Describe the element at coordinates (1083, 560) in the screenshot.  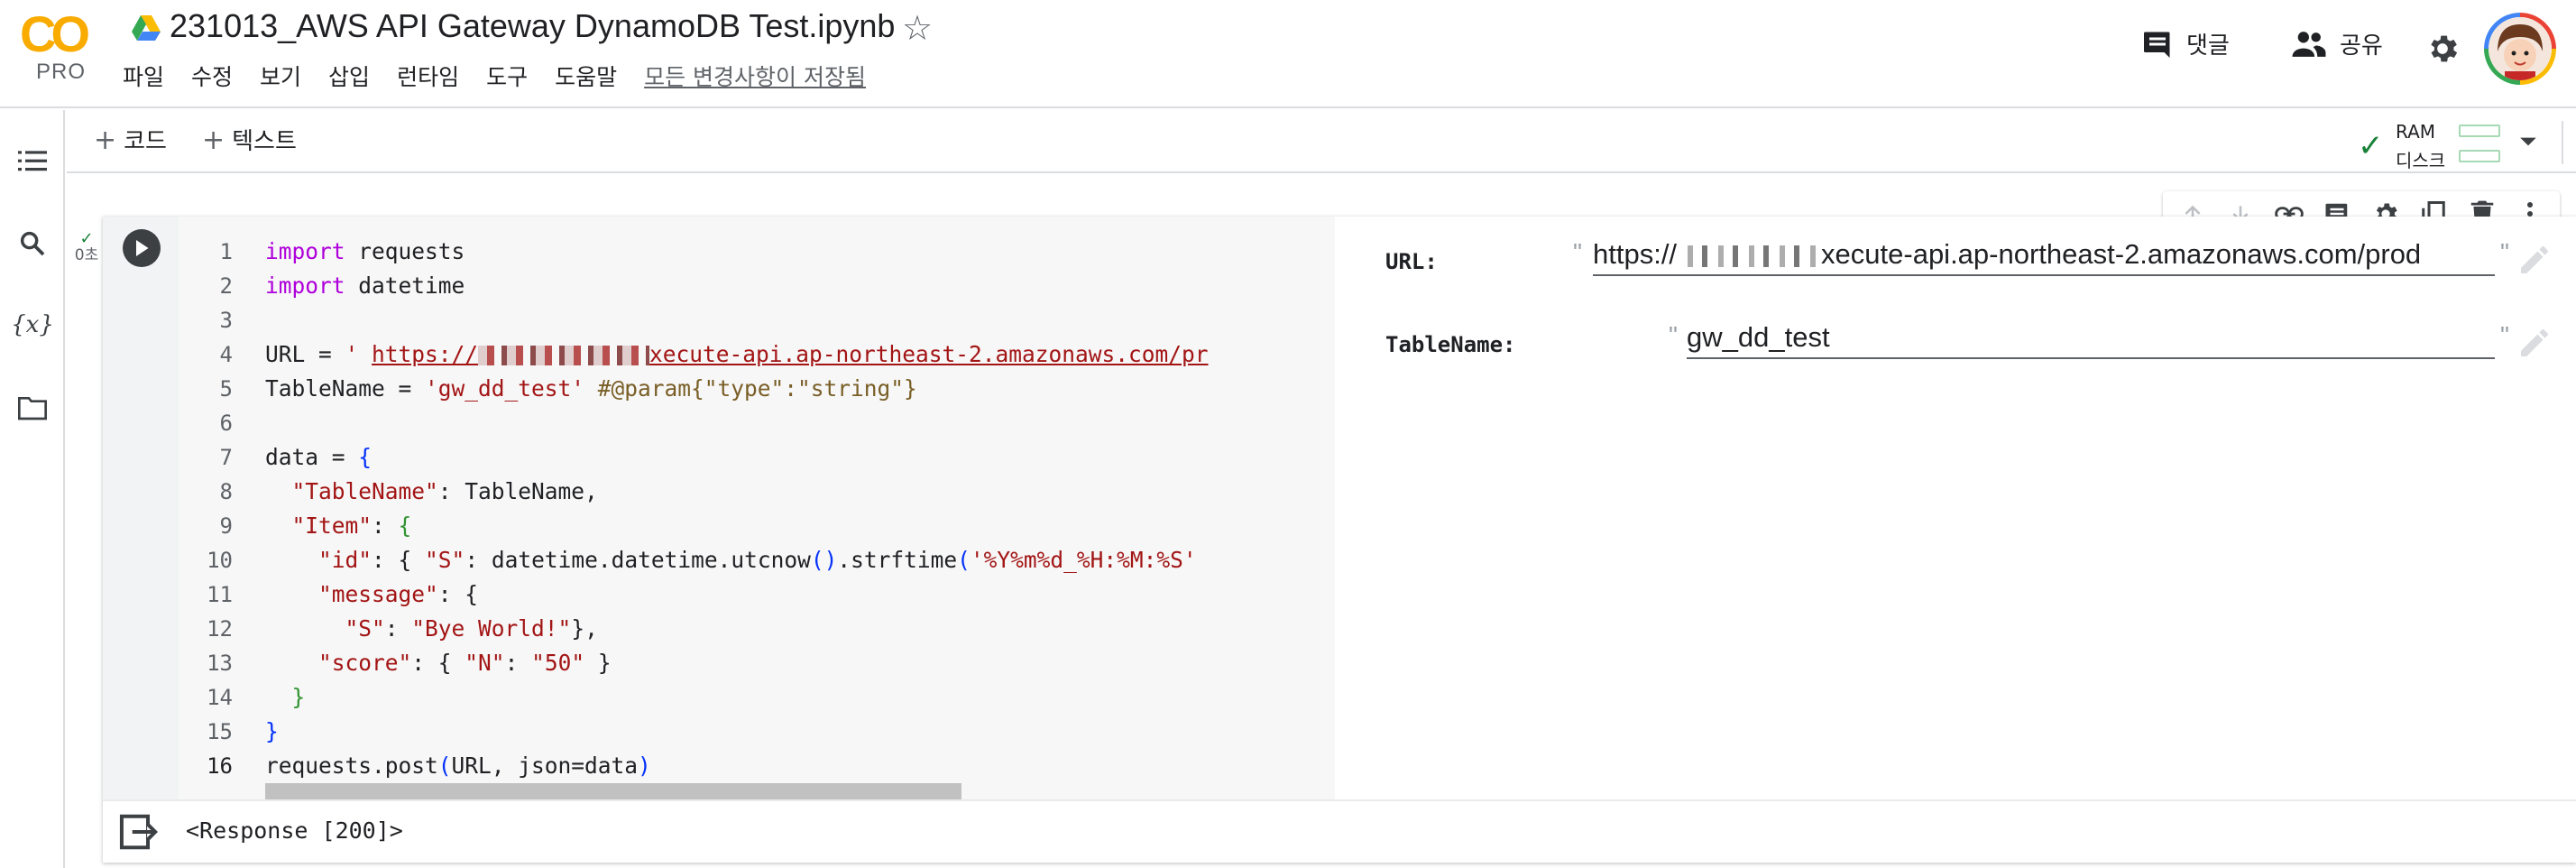
I see `string: '%Y%m%d_%H:%M:%S'` at that location.